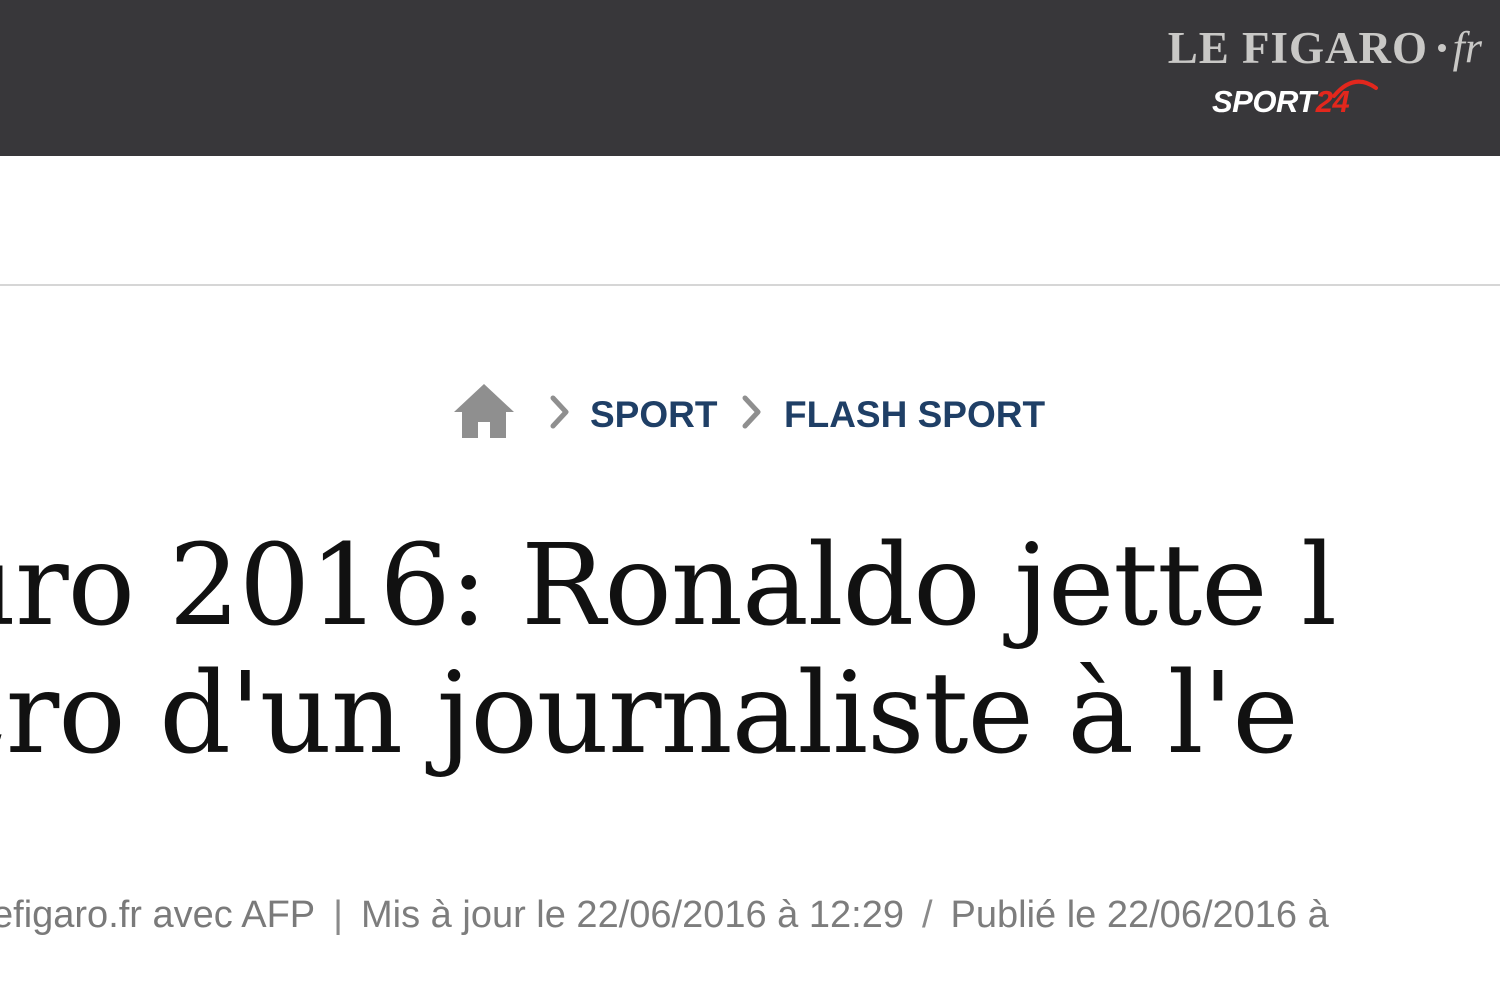 The height and width of the screenshot is (1000, 1500). I want to click on section-divider, so click(750, 285).